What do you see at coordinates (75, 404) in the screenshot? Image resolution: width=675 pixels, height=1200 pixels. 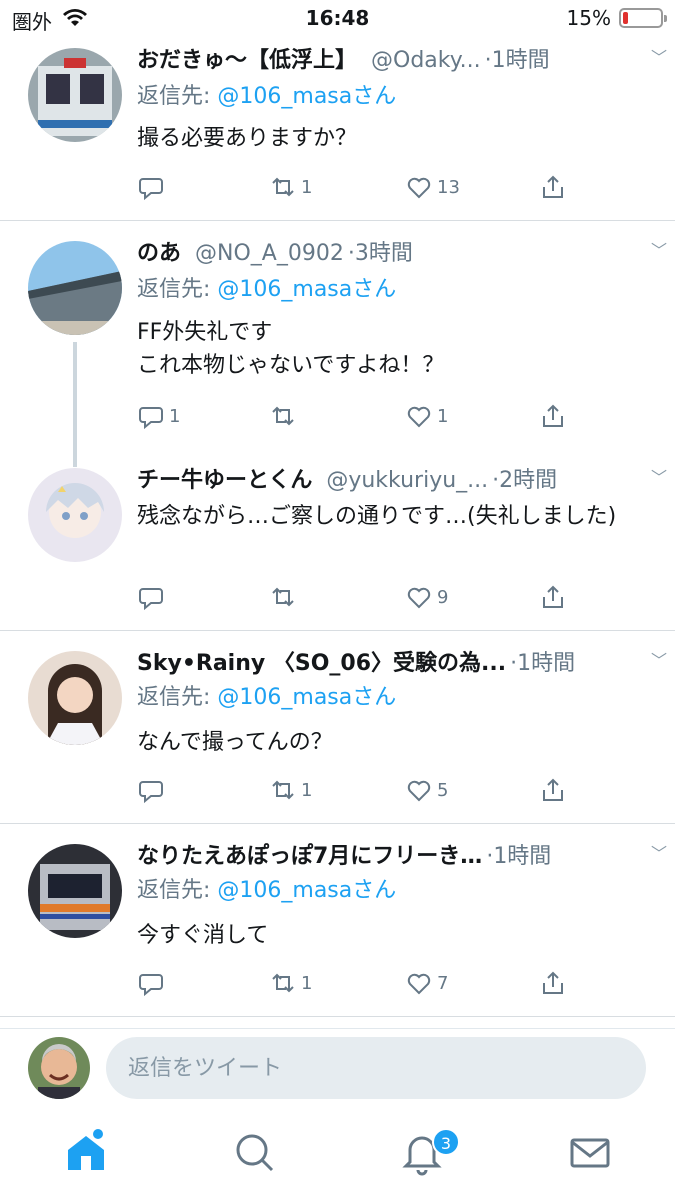 I see `thread-line` at bounding box center [75, 404].